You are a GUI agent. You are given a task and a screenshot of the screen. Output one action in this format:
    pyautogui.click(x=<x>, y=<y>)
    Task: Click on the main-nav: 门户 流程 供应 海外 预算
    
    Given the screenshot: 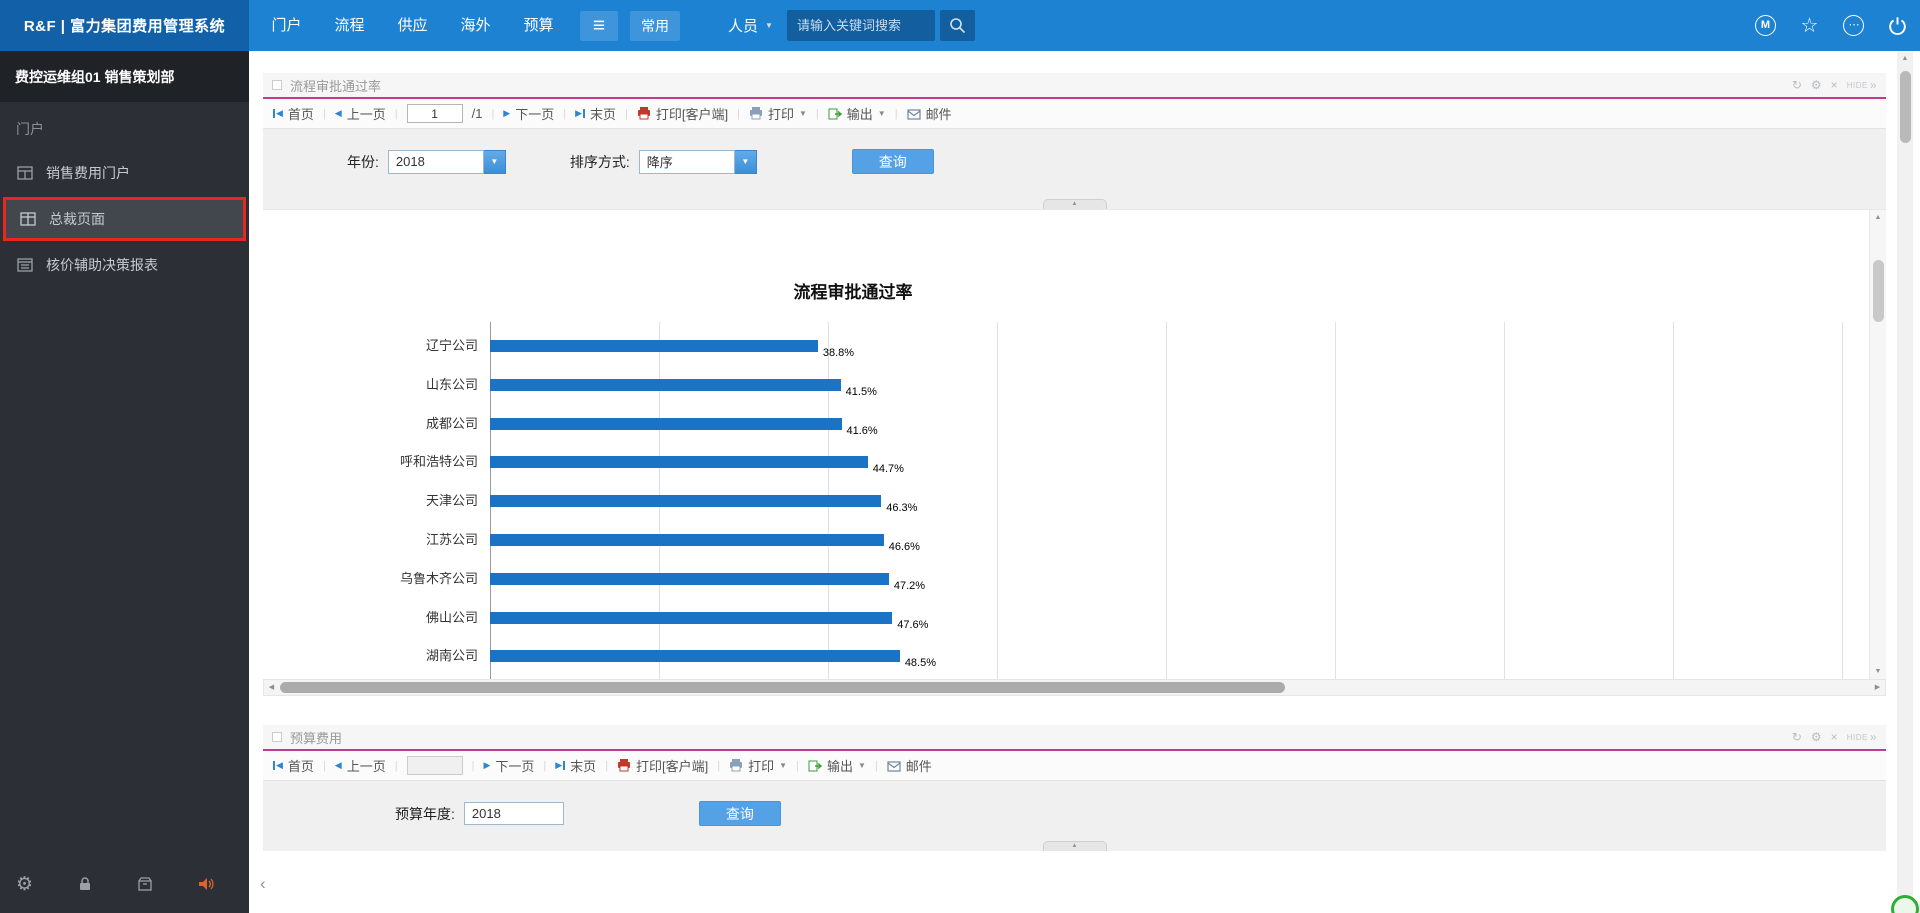 What is the action you would take?
    pyautogui.click(x=412, y=25)
    